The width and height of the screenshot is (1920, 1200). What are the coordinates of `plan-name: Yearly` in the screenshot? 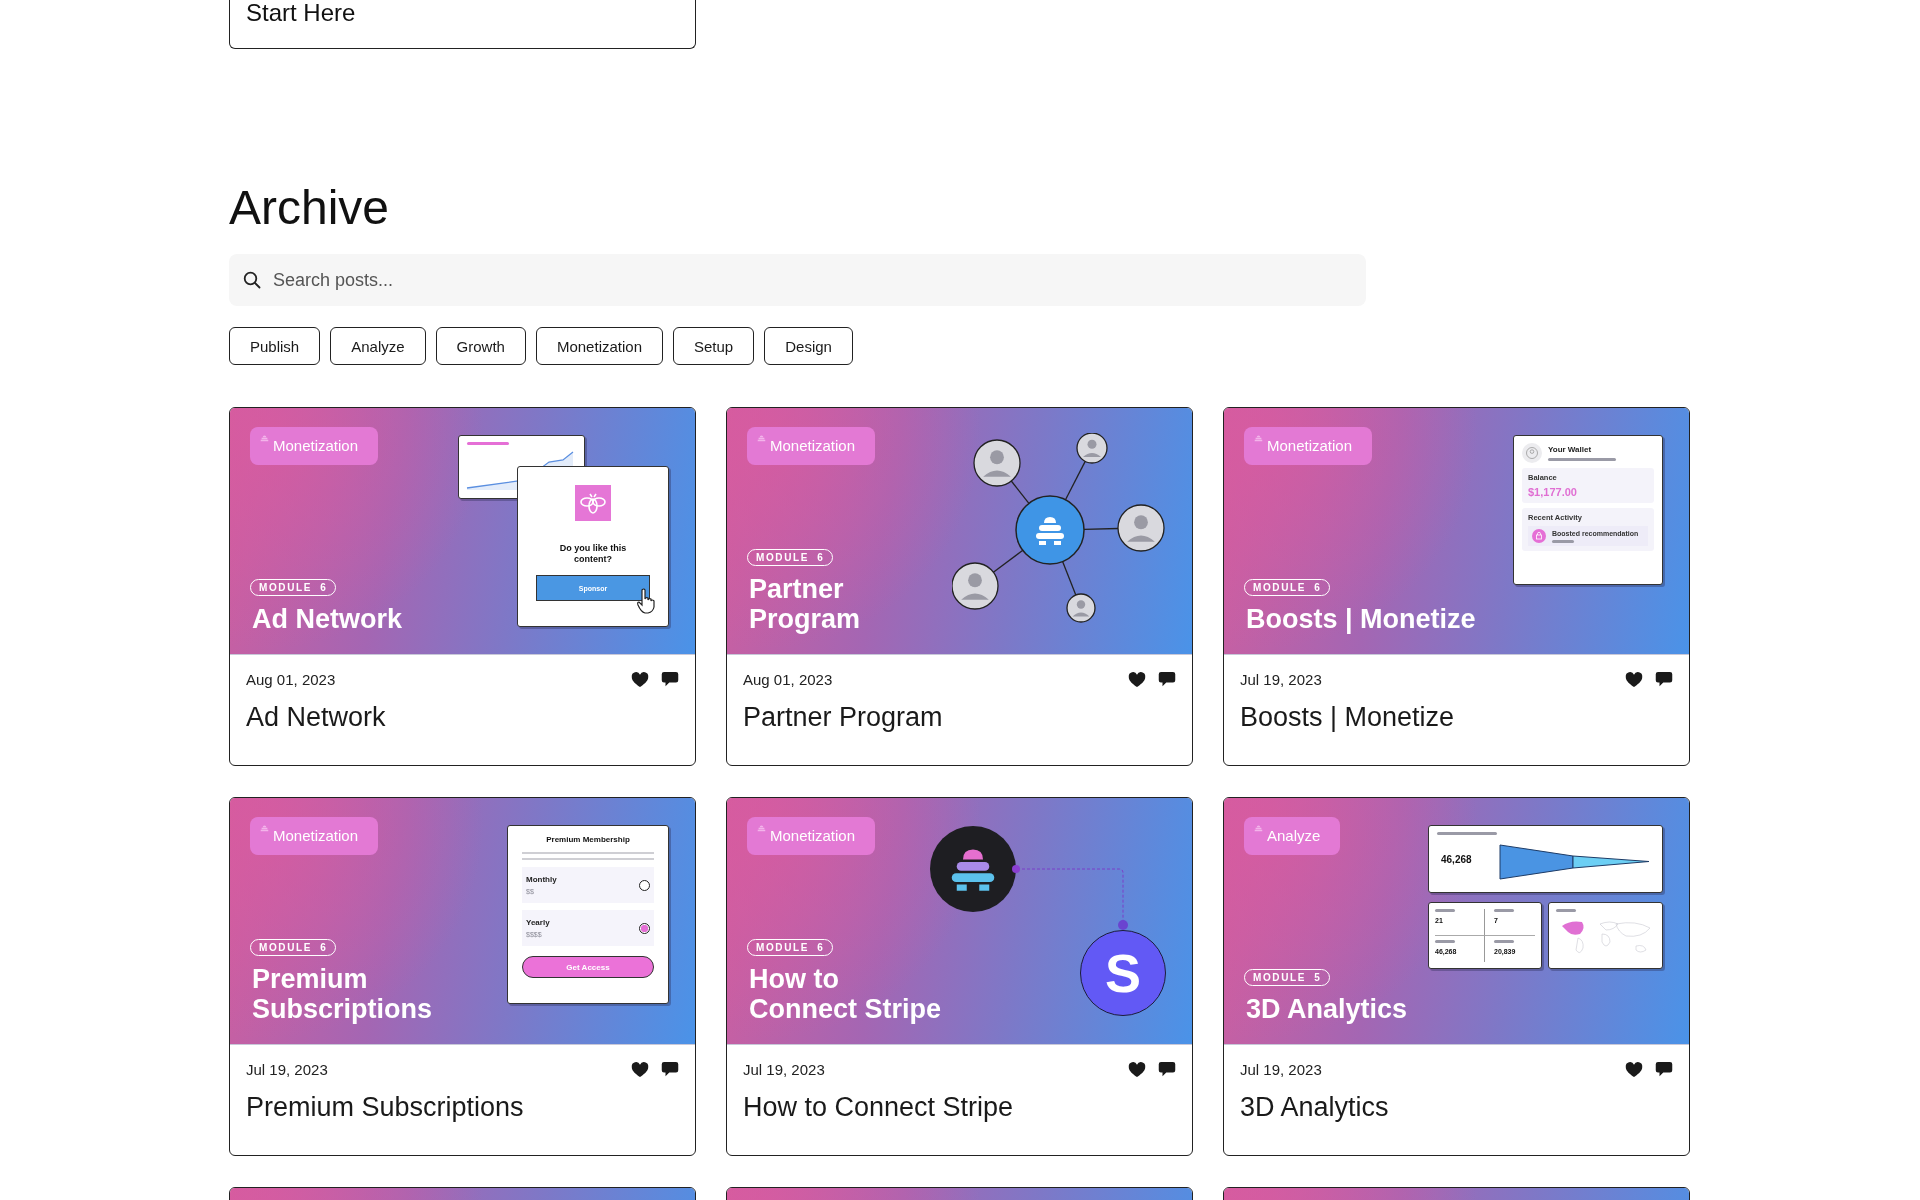 It's located at (538, 922).